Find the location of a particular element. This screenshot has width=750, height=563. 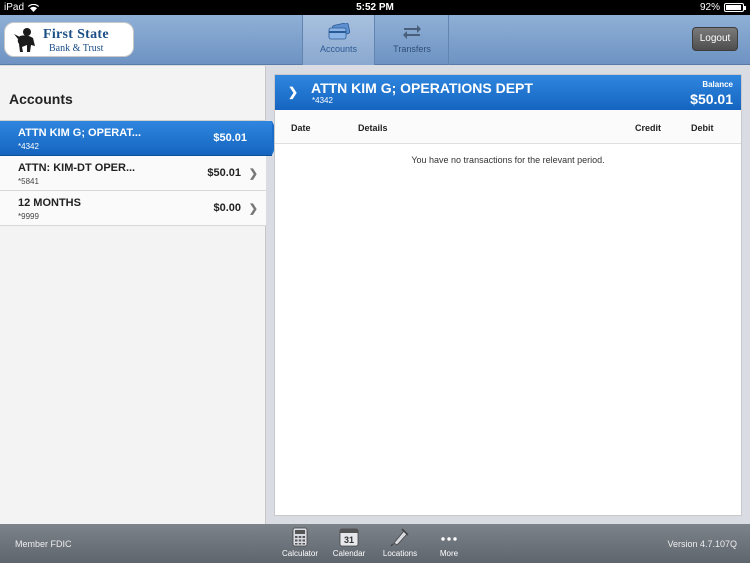

member-fdic-label: Member FDIC is located at coordinates (43, 544).